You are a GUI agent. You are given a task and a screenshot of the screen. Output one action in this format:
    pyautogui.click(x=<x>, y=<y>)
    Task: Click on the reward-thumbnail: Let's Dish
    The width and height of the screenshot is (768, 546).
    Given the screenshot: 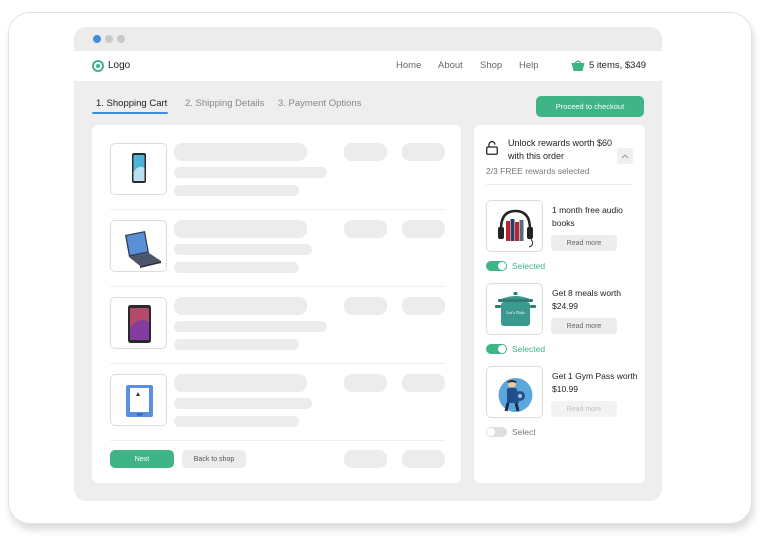 What is the action you would take?
    pyautogui.click(x=514, y=309)
    